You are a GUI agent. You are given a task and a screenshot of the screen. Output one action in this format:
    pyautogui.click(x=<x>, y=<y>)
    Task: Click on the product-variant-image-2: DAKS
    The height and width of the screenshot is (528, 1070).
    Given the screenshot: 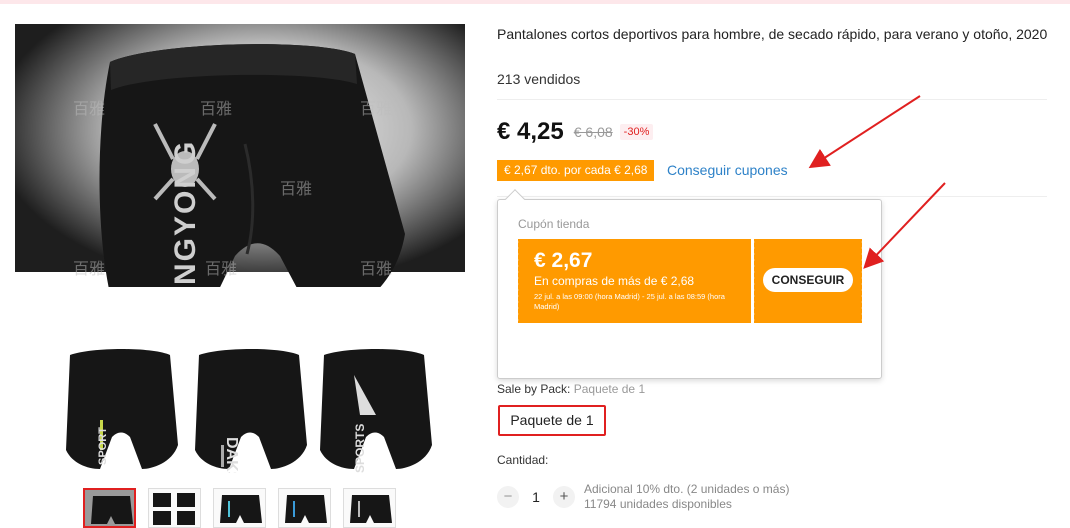 What is the action you would take?
    pyautogui.click(x=250, y=414)
    